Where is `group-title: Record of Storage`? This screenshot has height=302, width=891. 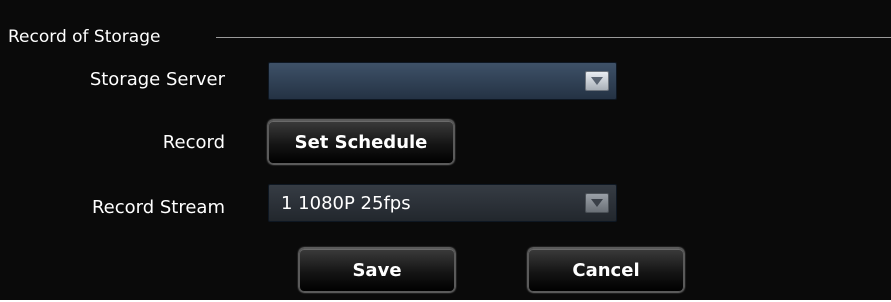
group-title: Record of Storage is located at coordinates (84, 37).